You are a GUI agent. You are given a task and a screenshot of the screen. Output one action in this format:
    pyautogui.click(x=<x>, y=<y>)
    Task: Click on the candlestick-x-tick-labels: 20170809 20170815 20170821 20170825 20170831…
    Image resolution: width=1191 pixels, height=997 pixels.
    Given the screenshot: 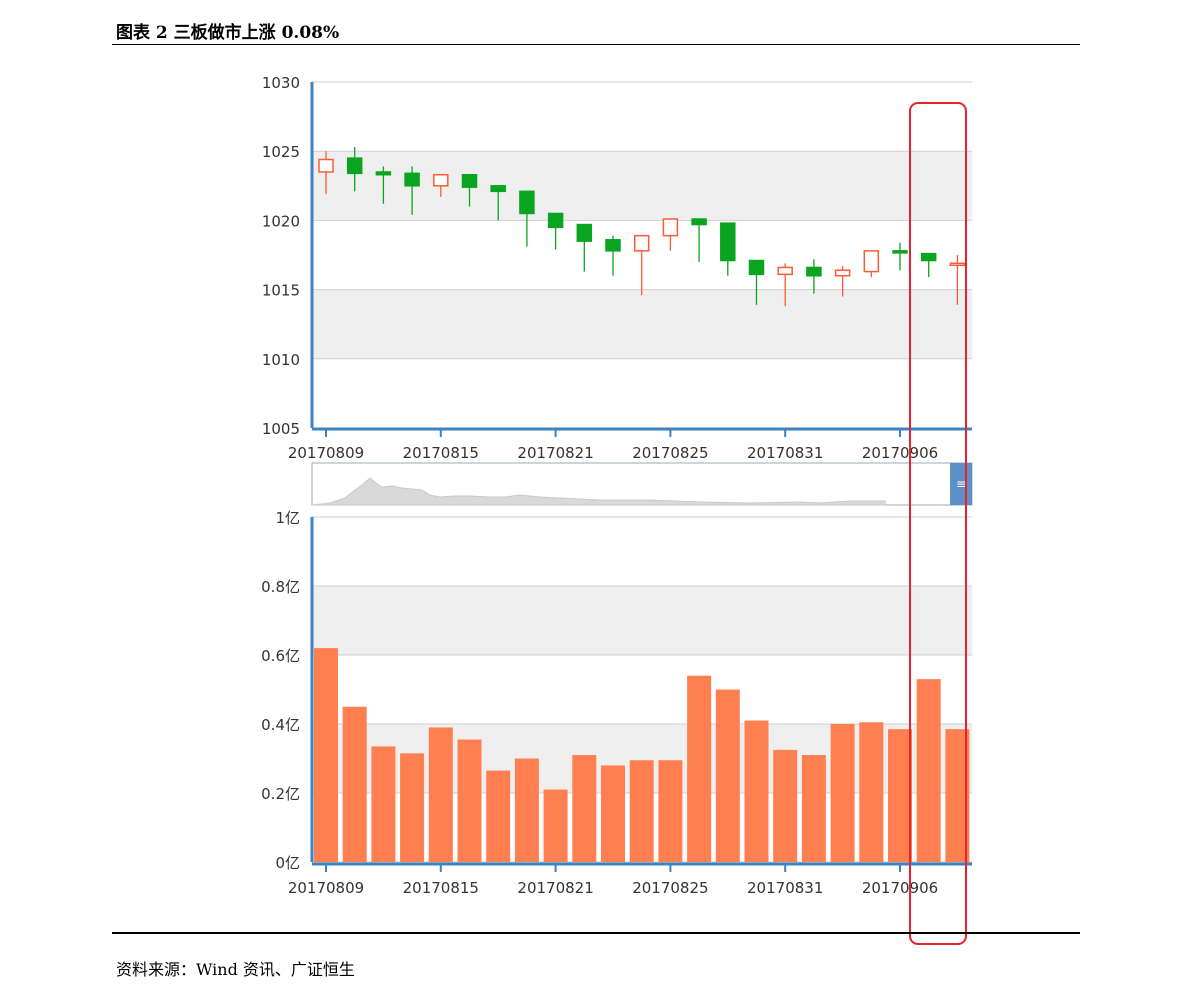 What is the action you would take?
    pyautogui.click(x=613, y=445)
    